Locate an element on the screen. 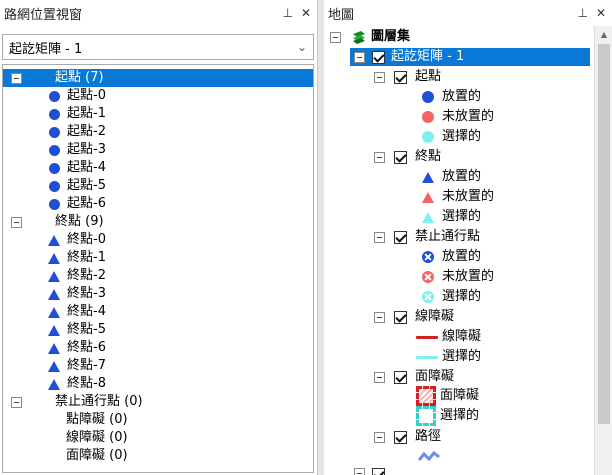 The height and width of the screenshot is (475, 612). tree-item-origin: 起點-2 is located at coordinates (77, 132).